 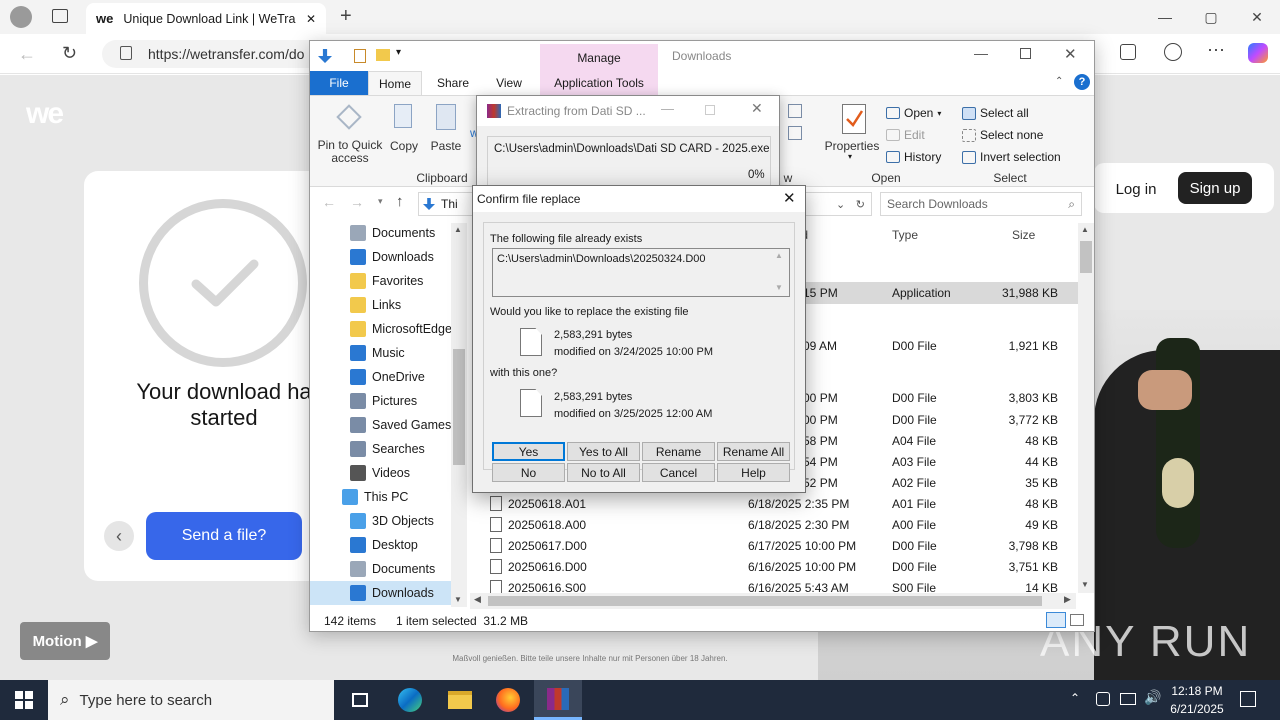 What do you see at coordinates (1258, 53) in the screenshot?
I see `copilot-icon` at bounding box center [1258, 53].